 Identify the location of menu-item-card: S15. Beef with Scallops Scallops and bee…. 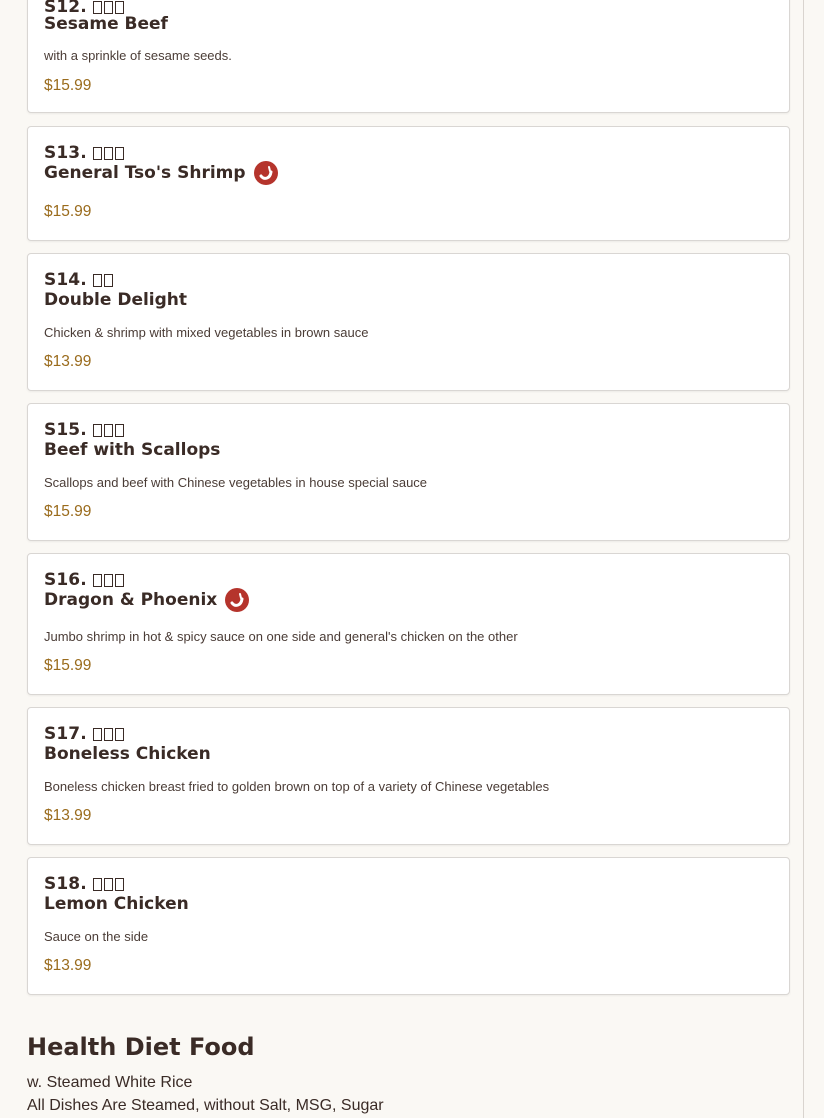
(408, 472).